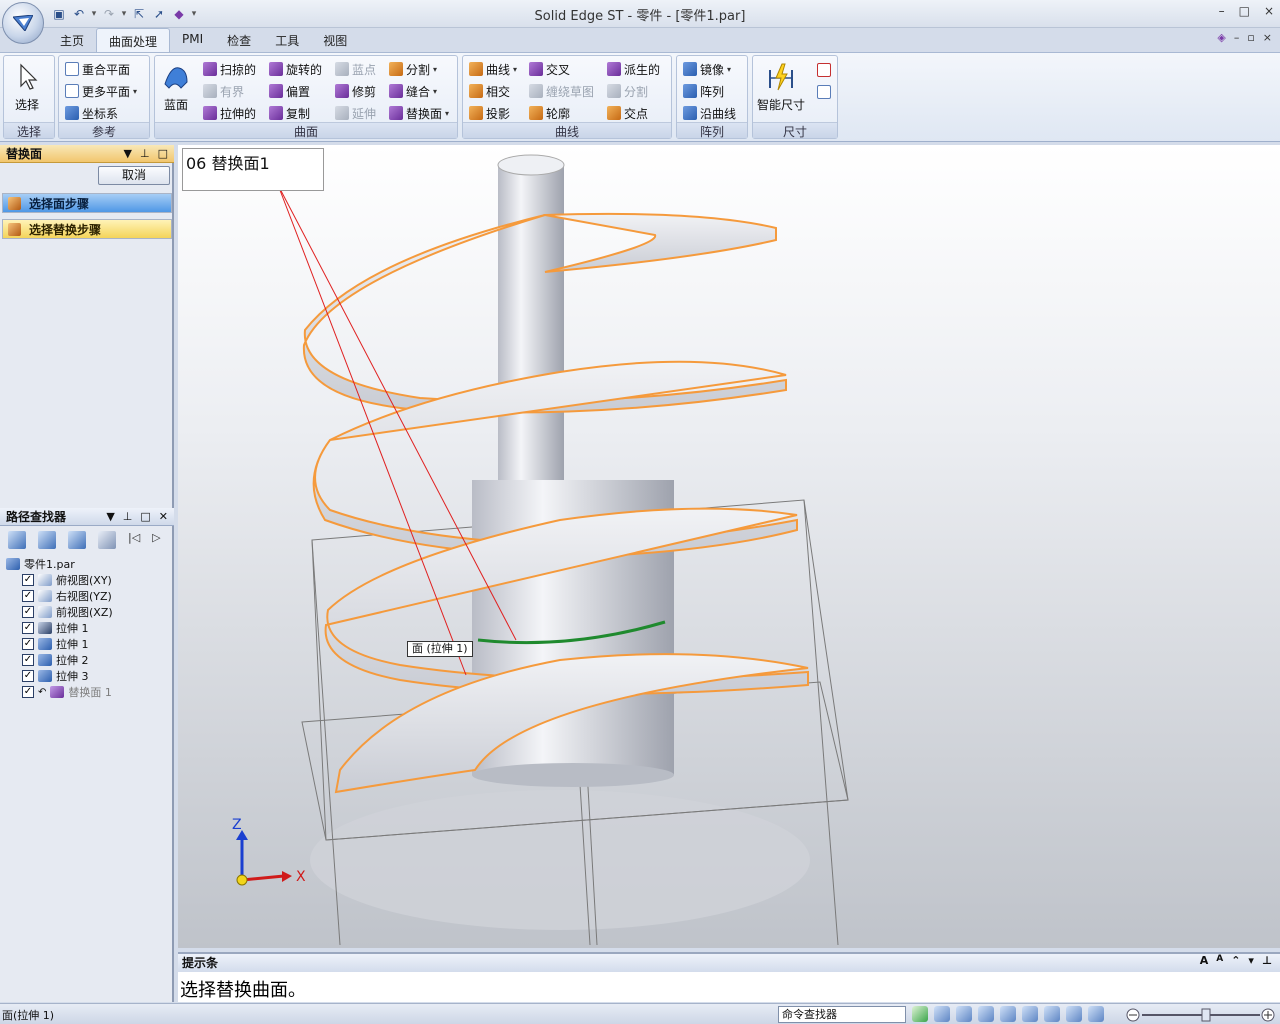 Image resolution: width=1280 pixels, height=1024 pixels. What do you see at coordinates (493, 69) in the screenshot?
I see `curve-button: 曲线 ▾` at bounding box center [493, 69].